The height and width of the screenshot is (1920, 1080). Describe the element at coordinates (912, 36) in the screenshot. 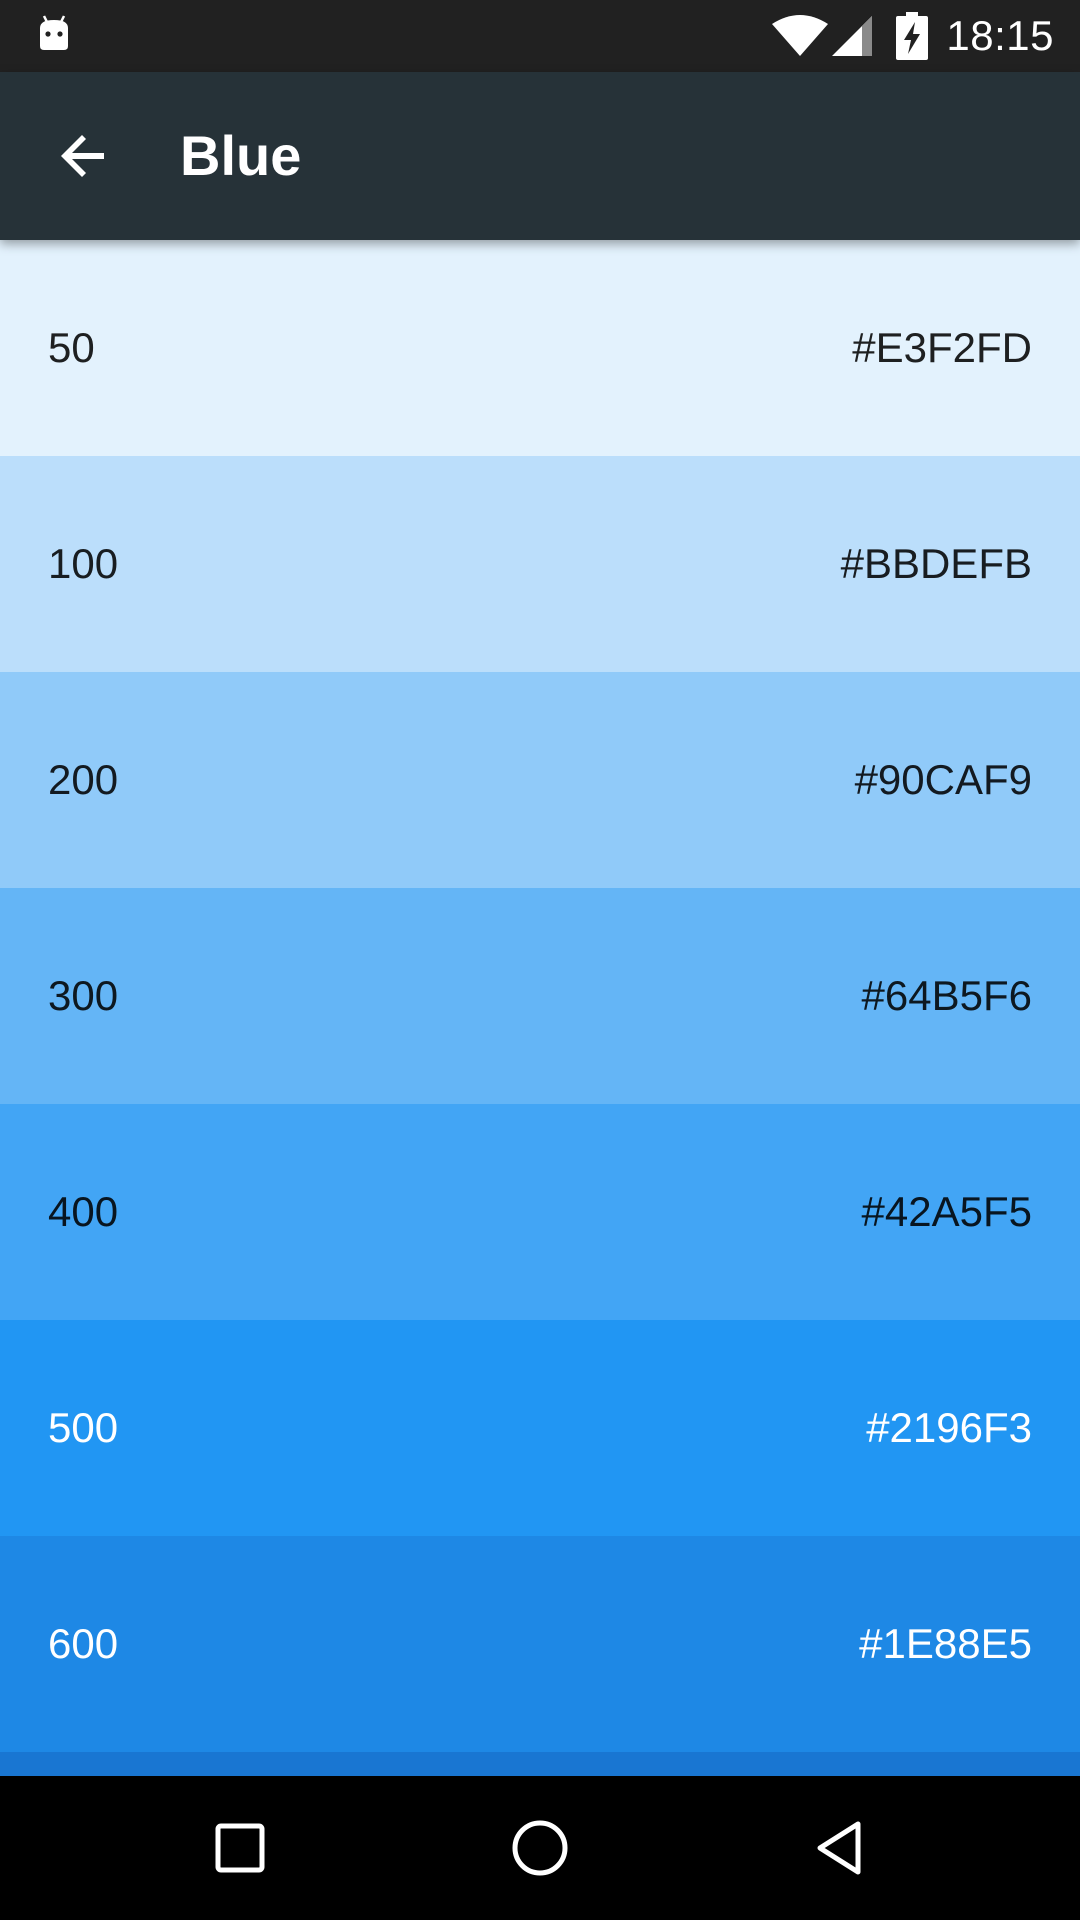

I see `battery-charging-icon` at that location.